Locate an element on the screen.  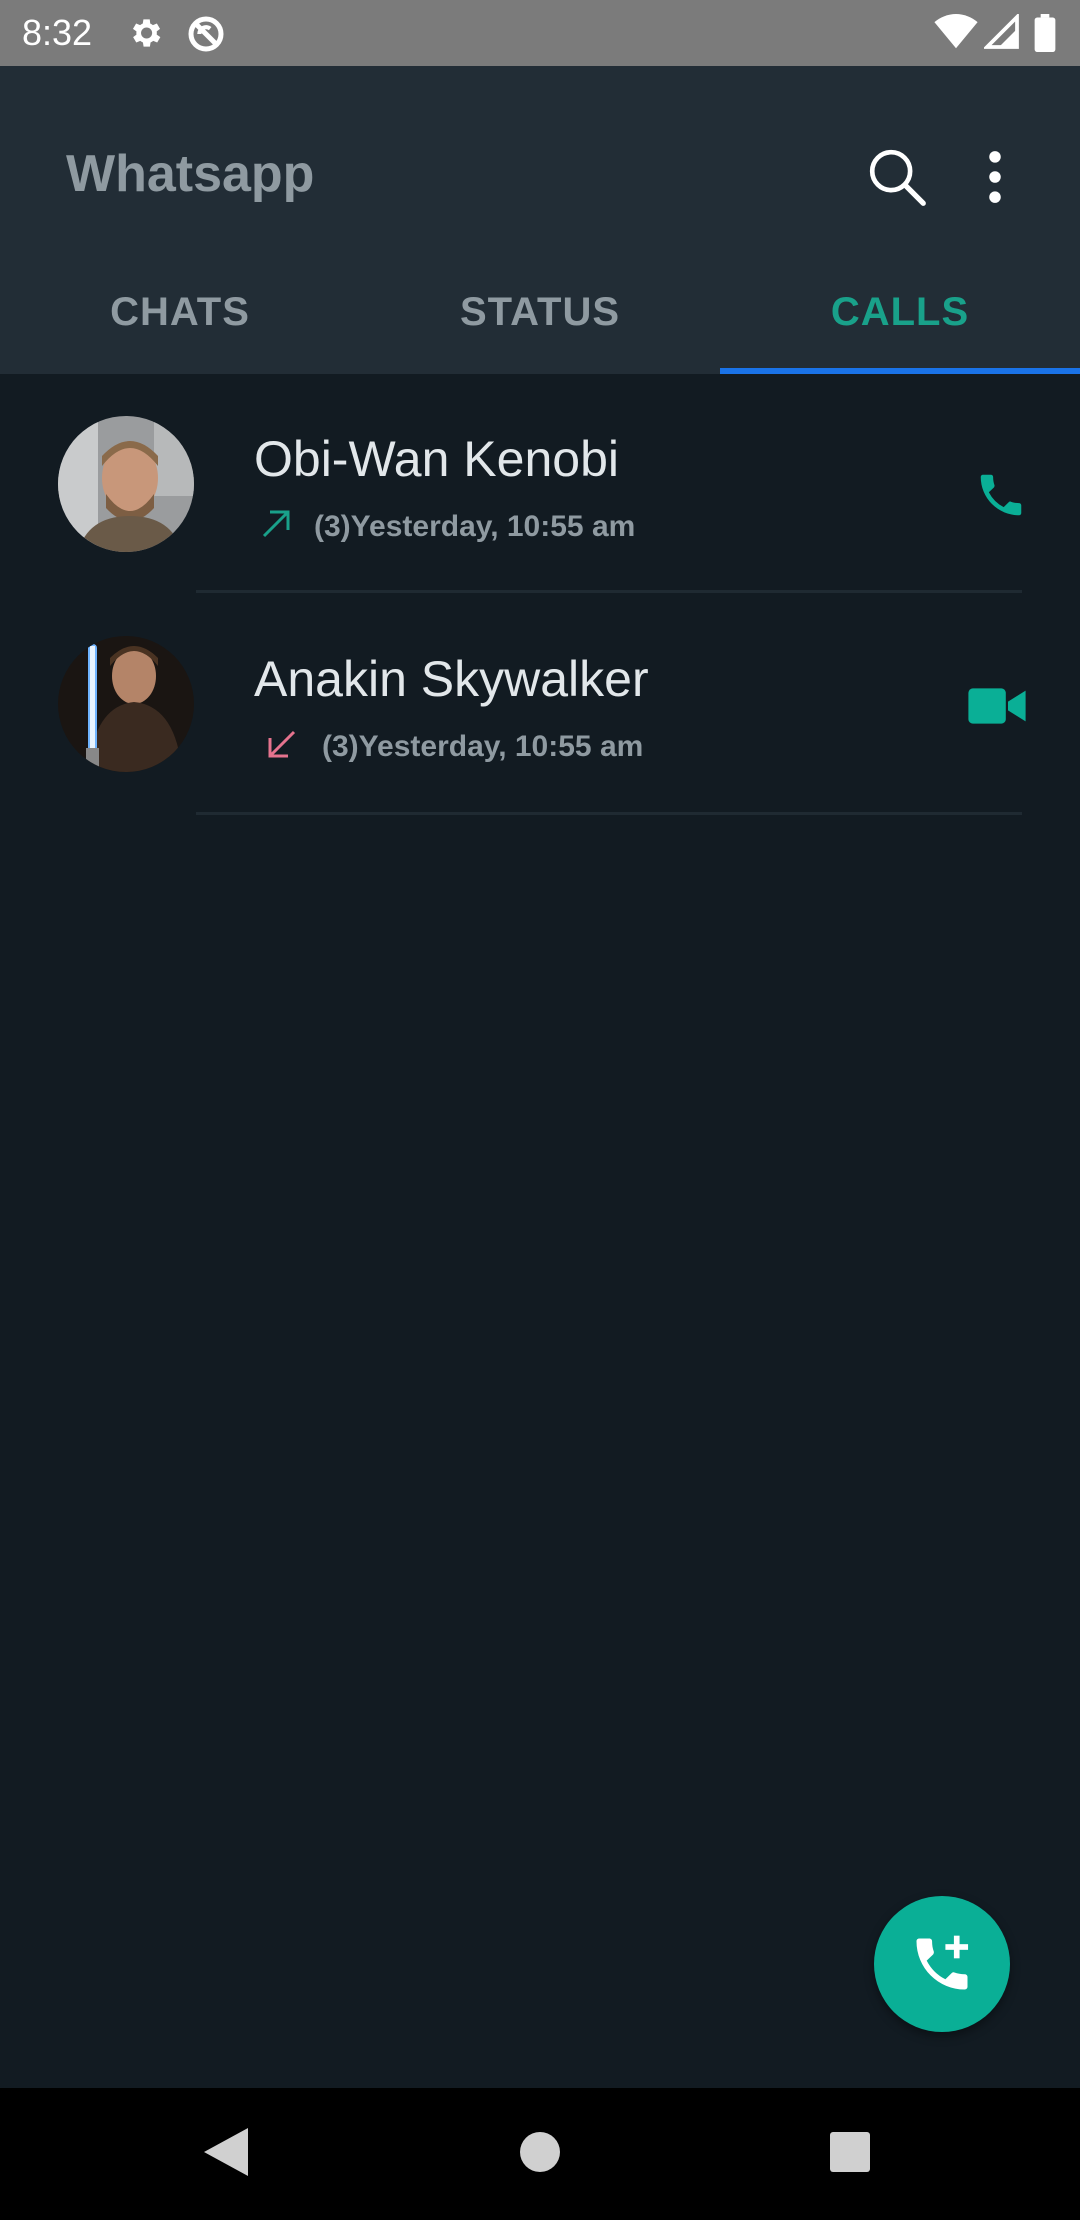
new-call-fab is located at coordinates (942, 1964).